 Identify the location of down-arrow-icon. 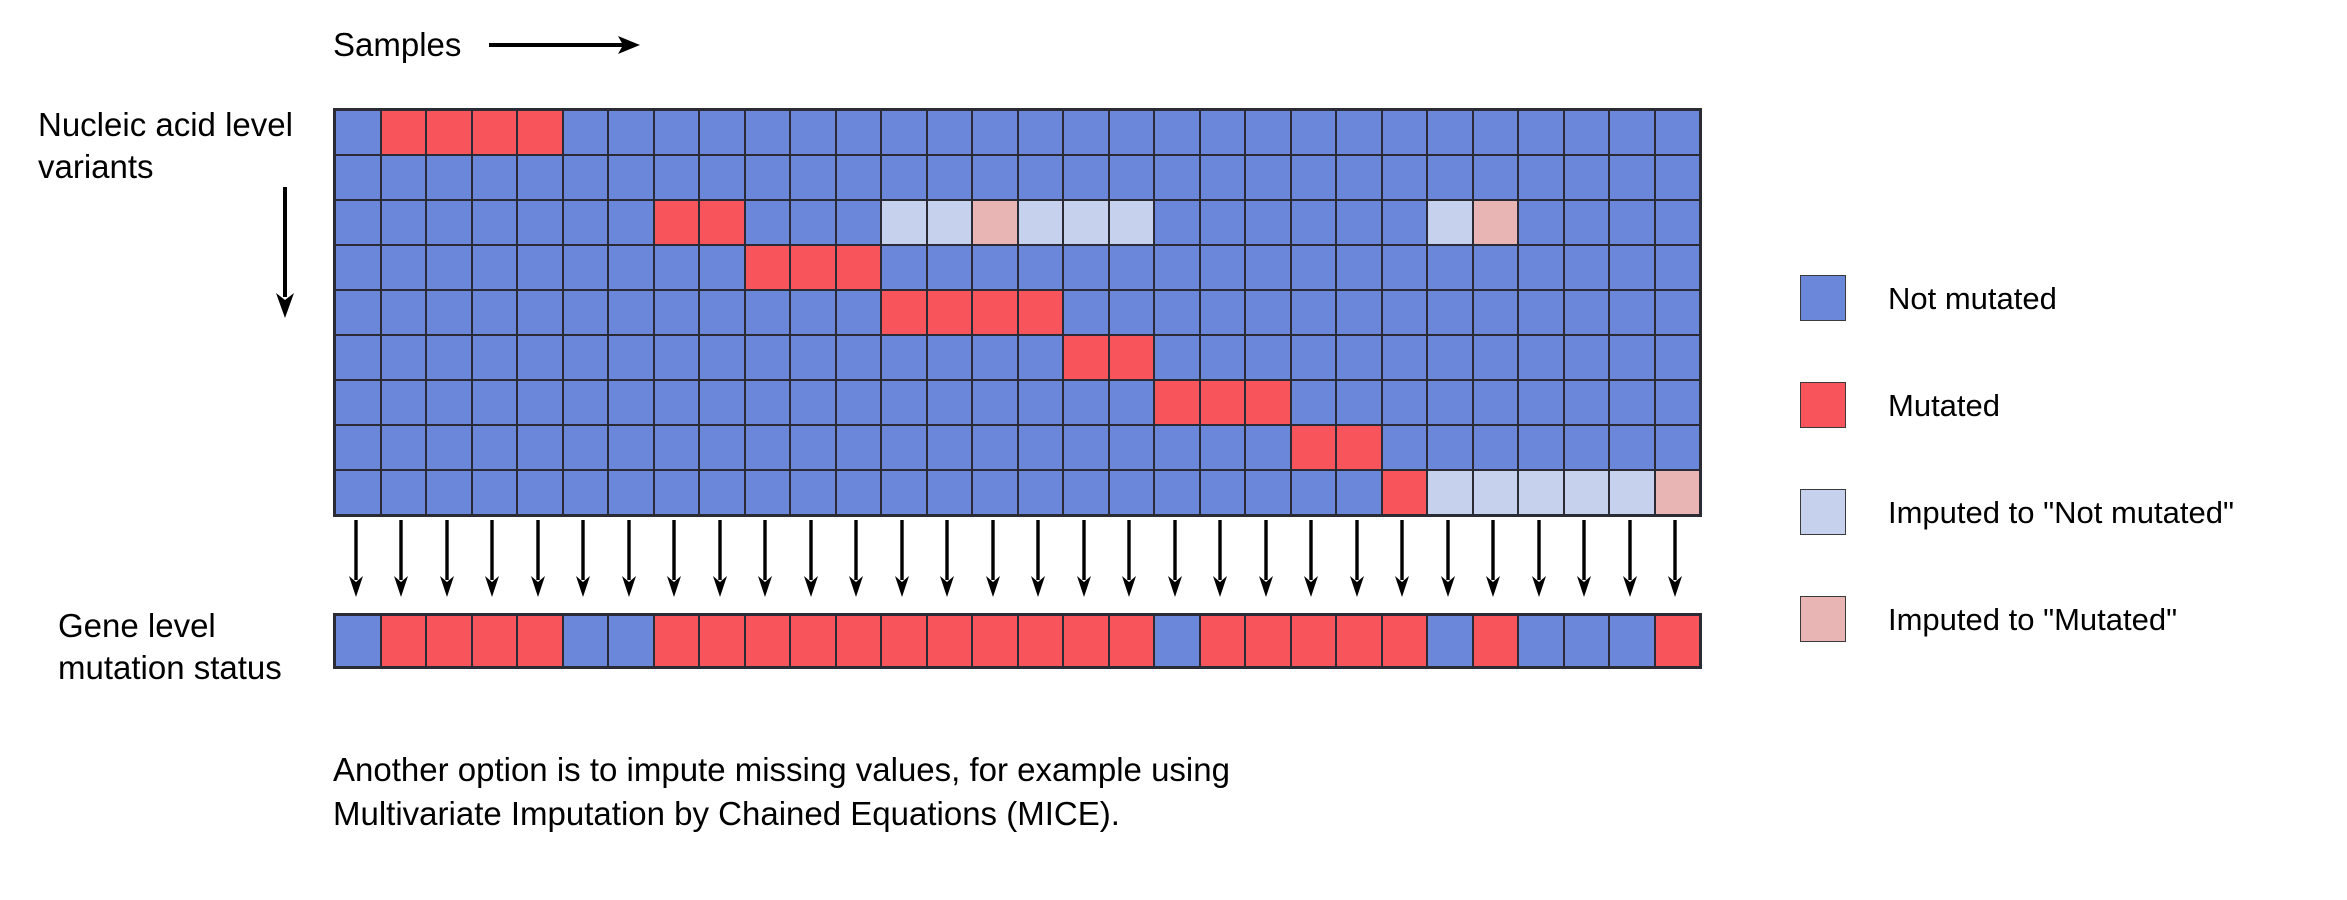
(285, 252).